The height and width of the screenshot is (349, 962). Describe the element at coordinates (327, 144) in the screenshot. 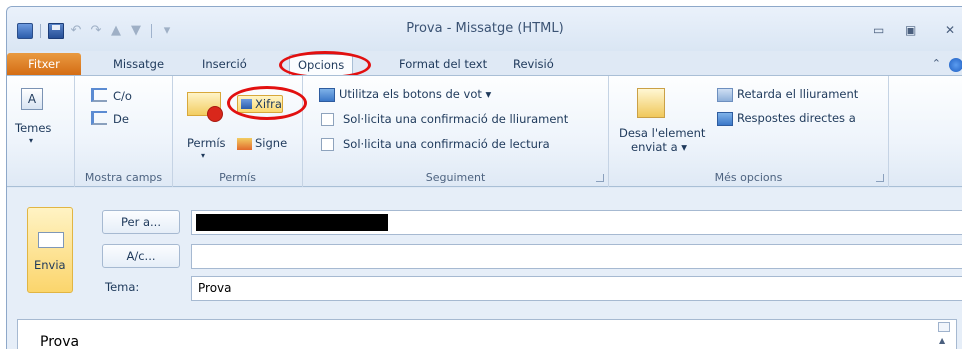

I see `read-receipt-checkbox` at that location.